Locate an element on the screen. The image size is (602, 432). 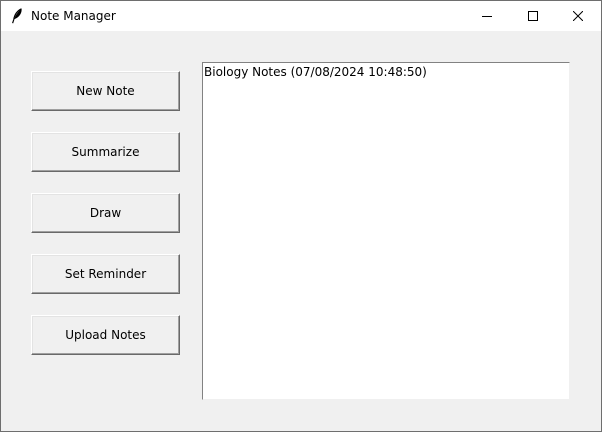
summarize-button: Summarize is located at coordinates (105, 152).